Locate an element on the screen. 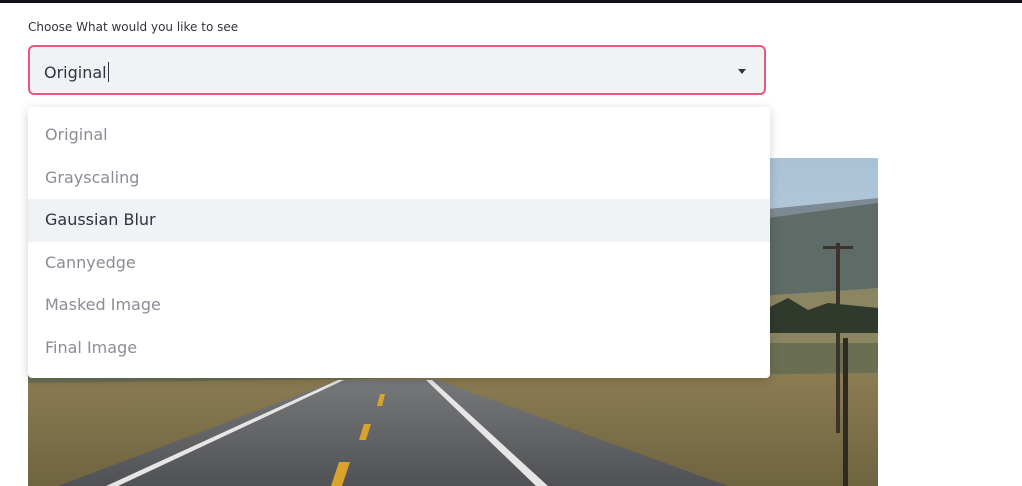 Image resolution: width=1022 pixels, height=486 pixels. option-final-image: Final Image is located at coordinates (399, 348).